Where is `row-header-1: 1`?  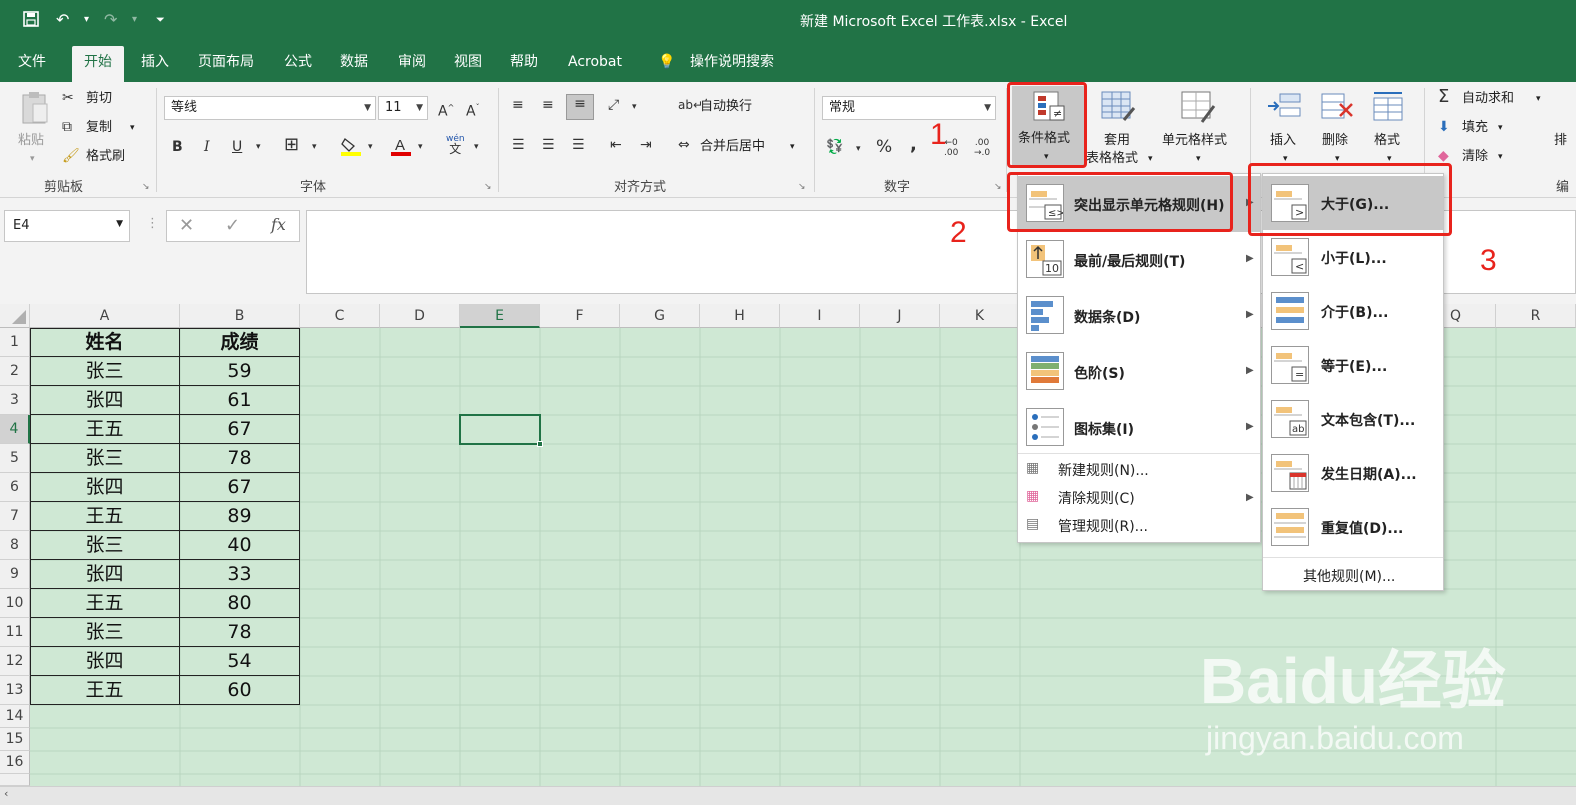
row-header-1: 1 is located at coordinates (15, 342).